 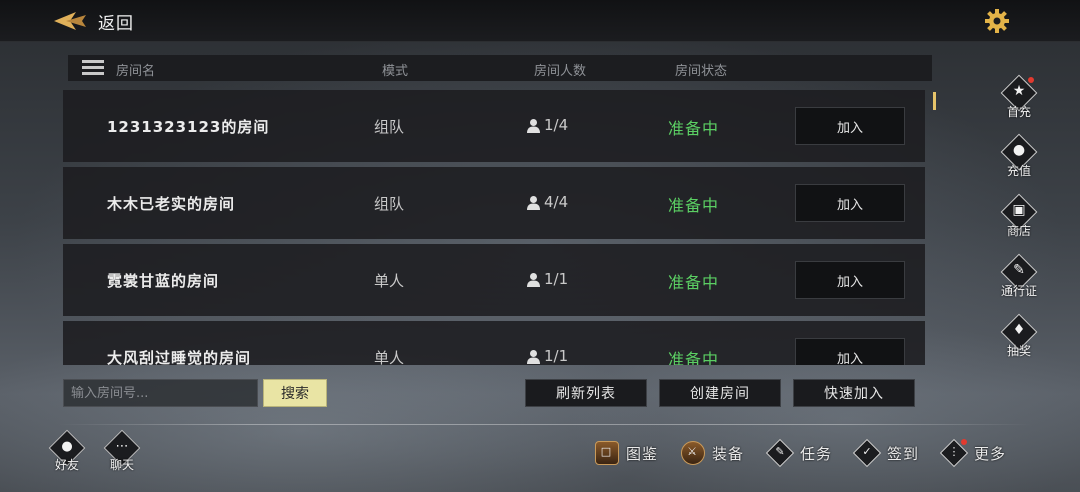 What do you see at coordinates (934, 101) in the screenshot?
I see `list-scrollbar-thumb` at bounding box center [934, 101].